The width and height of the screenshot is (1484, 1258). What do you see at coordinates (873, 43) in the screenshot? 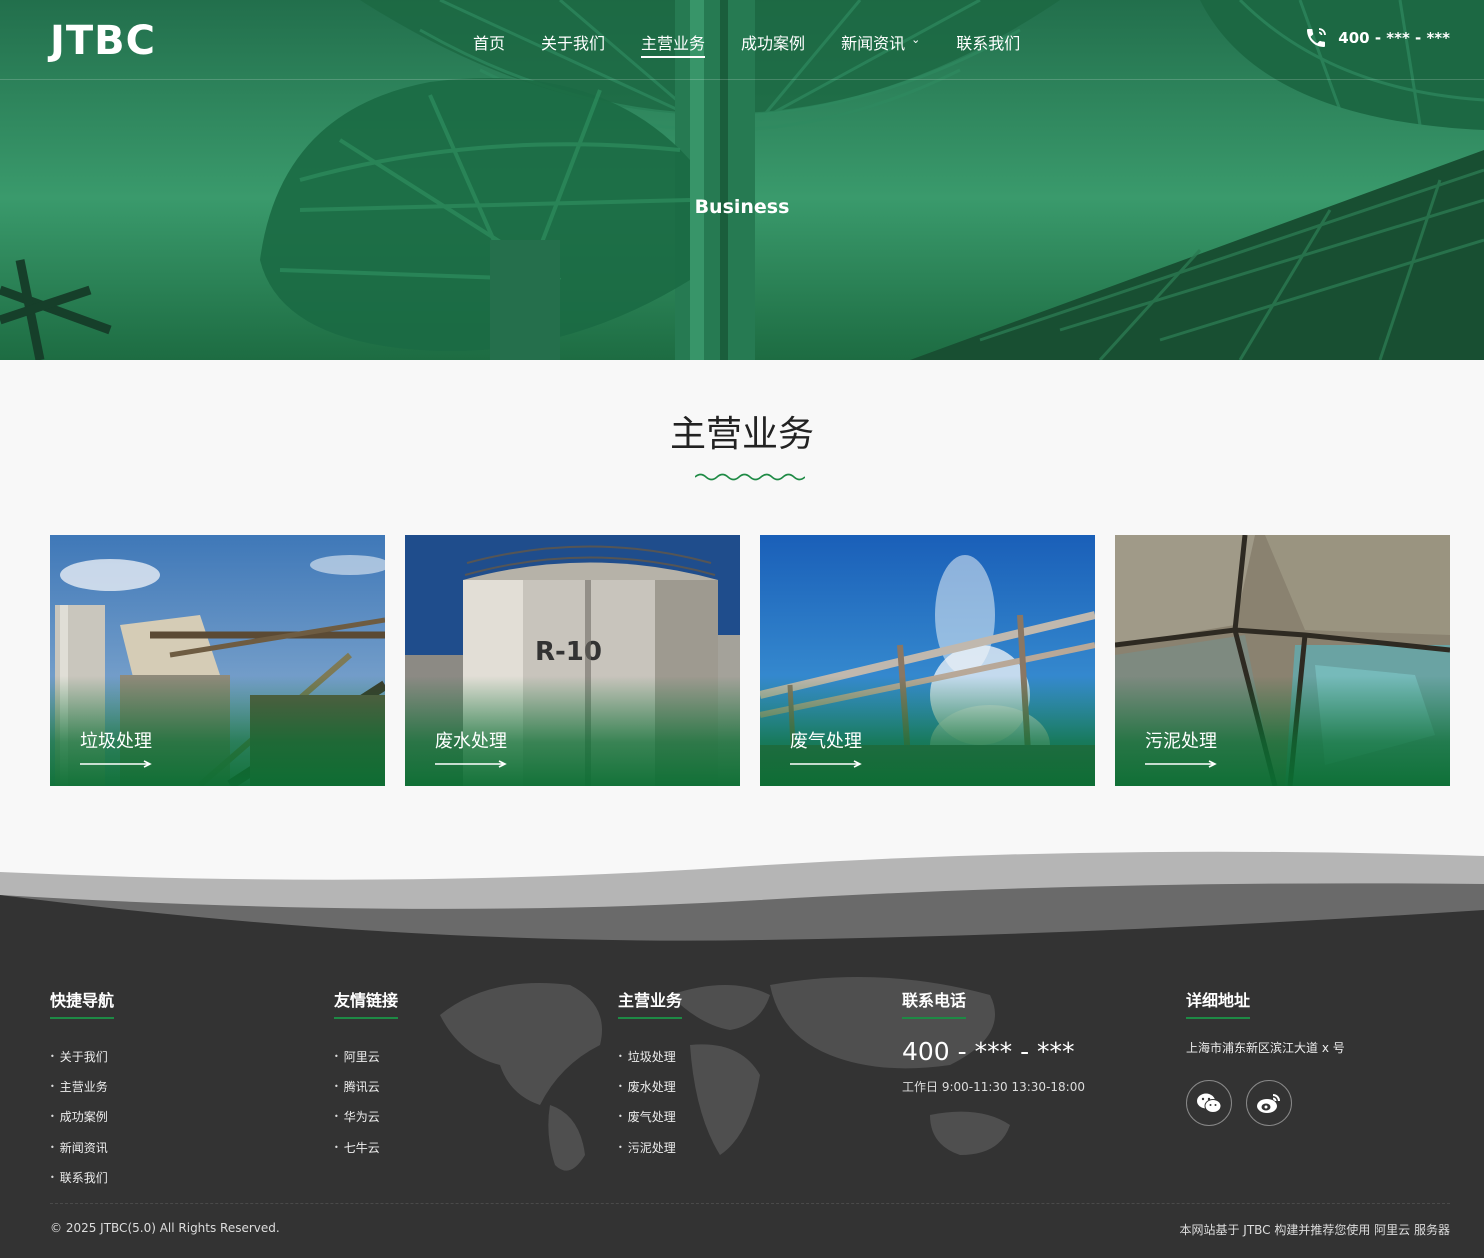
I see `nav-label: 新闻资讯` at bounding box center [873, 43].